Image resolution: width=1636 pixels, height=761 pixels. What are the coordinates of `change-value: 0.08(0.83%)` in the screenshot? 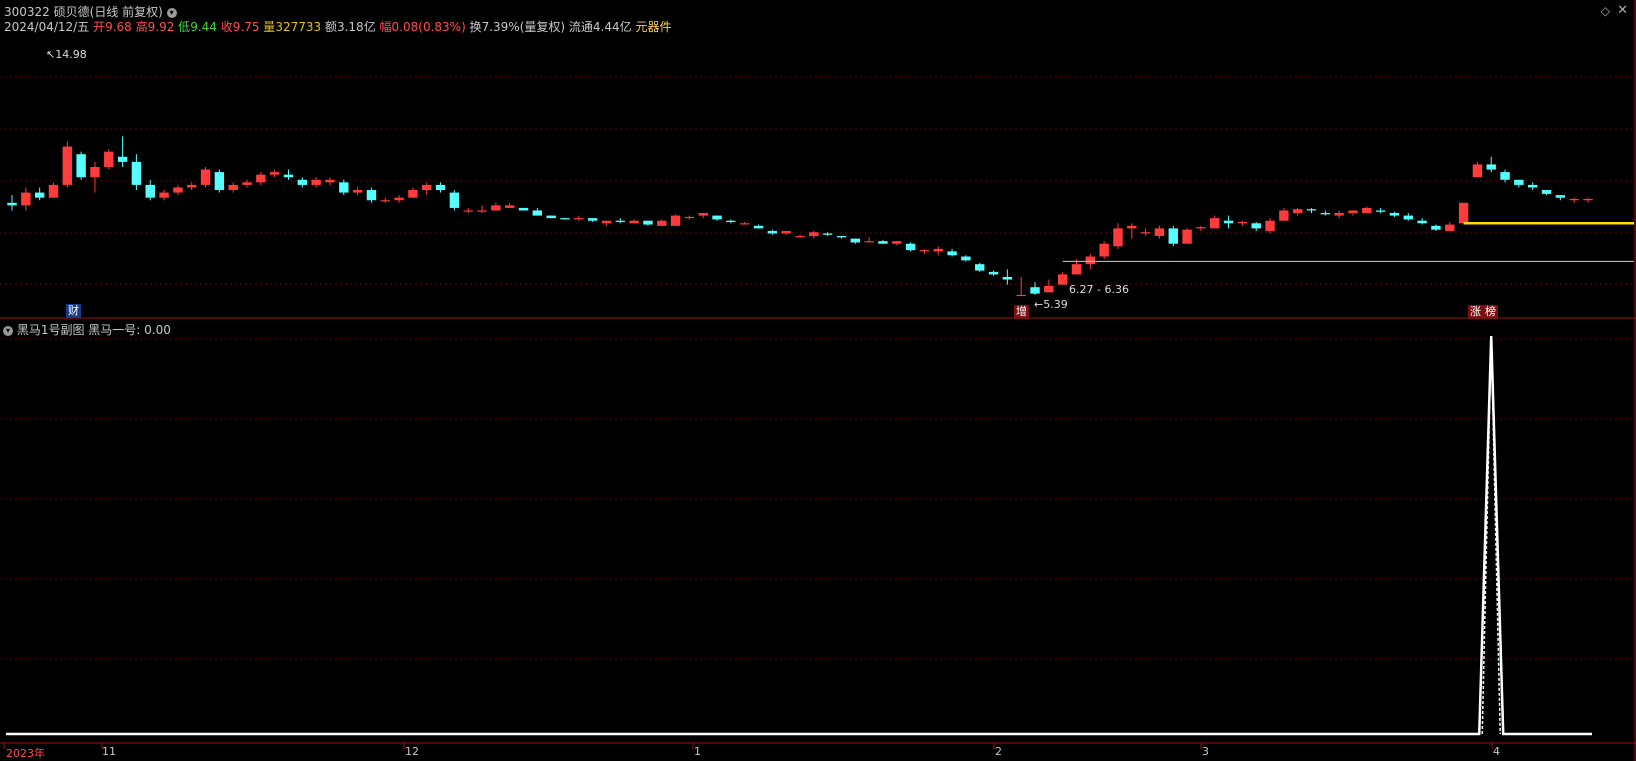 It's located at (428, 27).